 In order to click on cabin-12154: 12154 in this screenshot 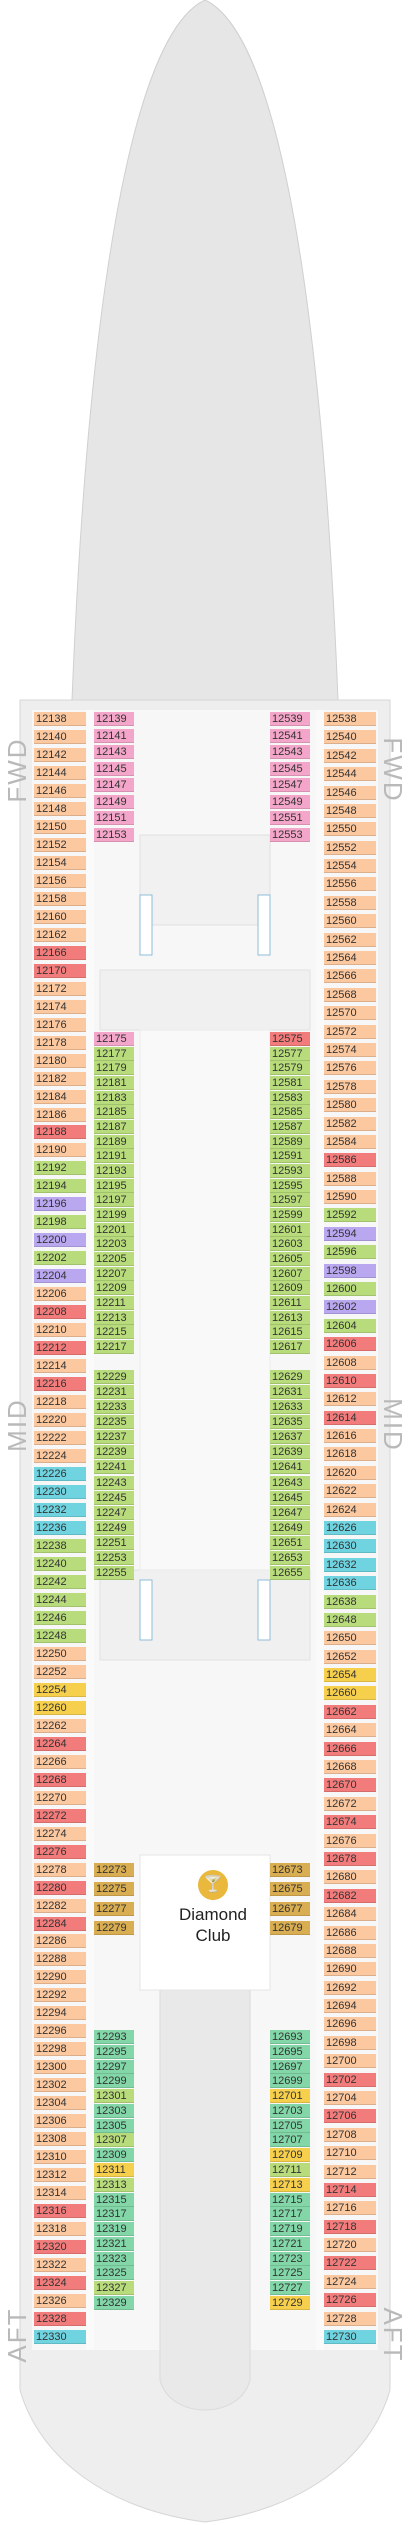, I will do `click(60, 863)`.